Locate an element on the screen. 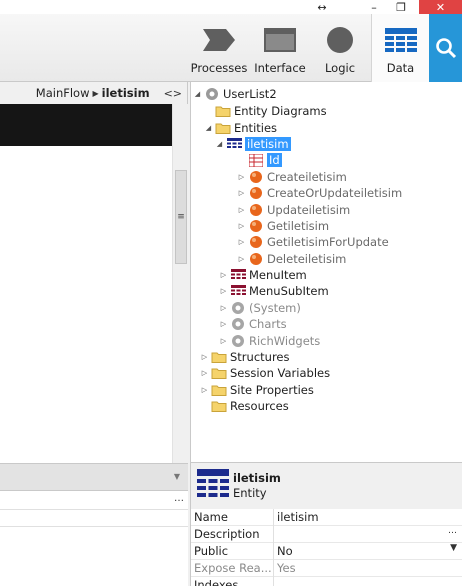 The width and height of the screenshot is (462, 586). lower-panel-header: ▼ is located at coordinates (94, 477).